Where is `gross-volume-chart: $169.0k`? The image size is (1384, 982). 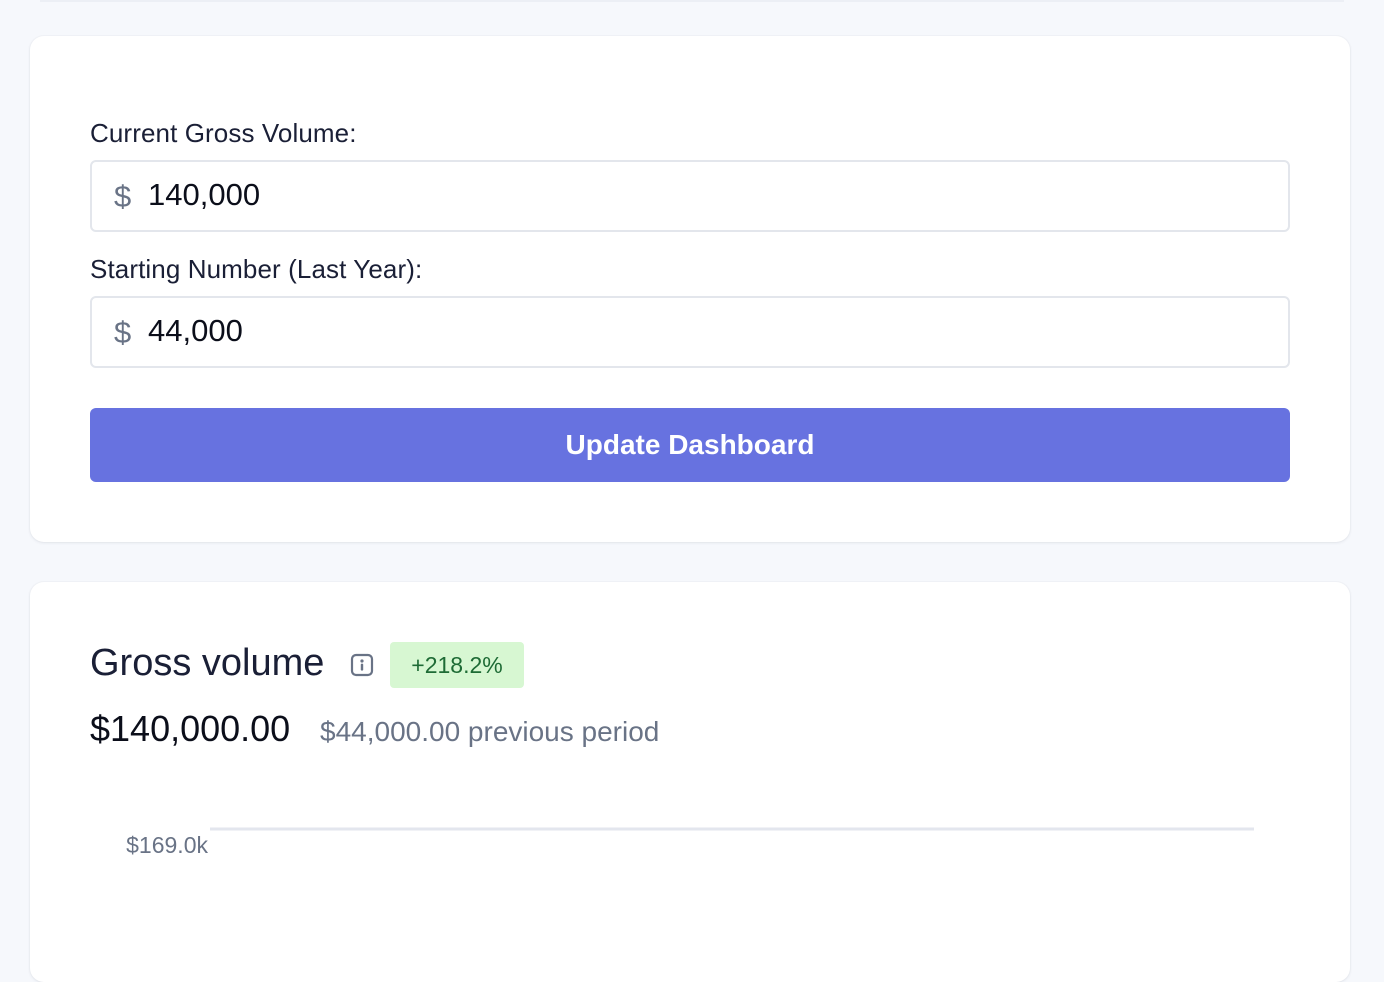
gross-volume-chart: $169.0k is located at coordinates (690, 842).